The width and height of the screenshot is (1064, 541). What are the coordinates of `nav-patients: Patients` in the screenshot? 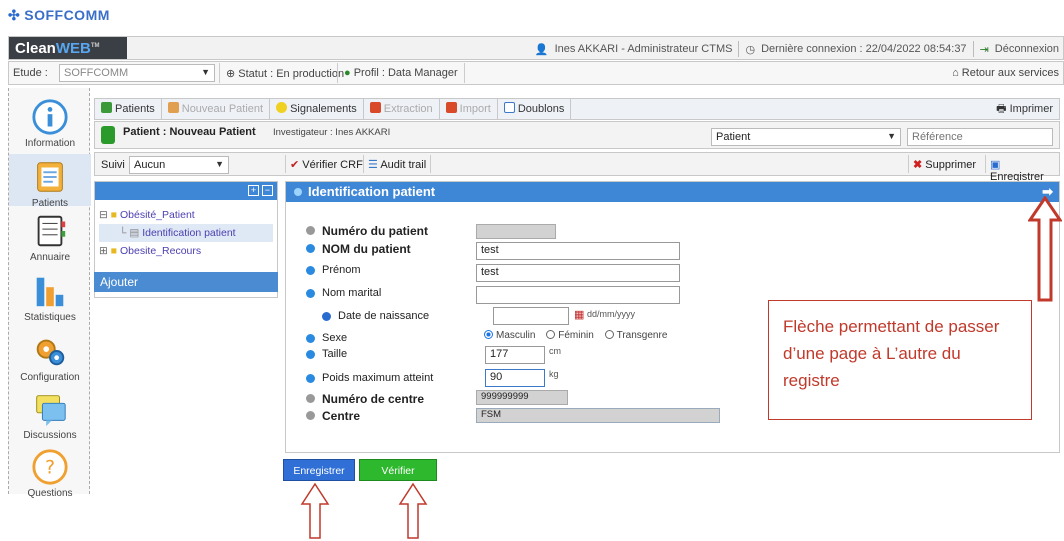 It's located at (50, 181).